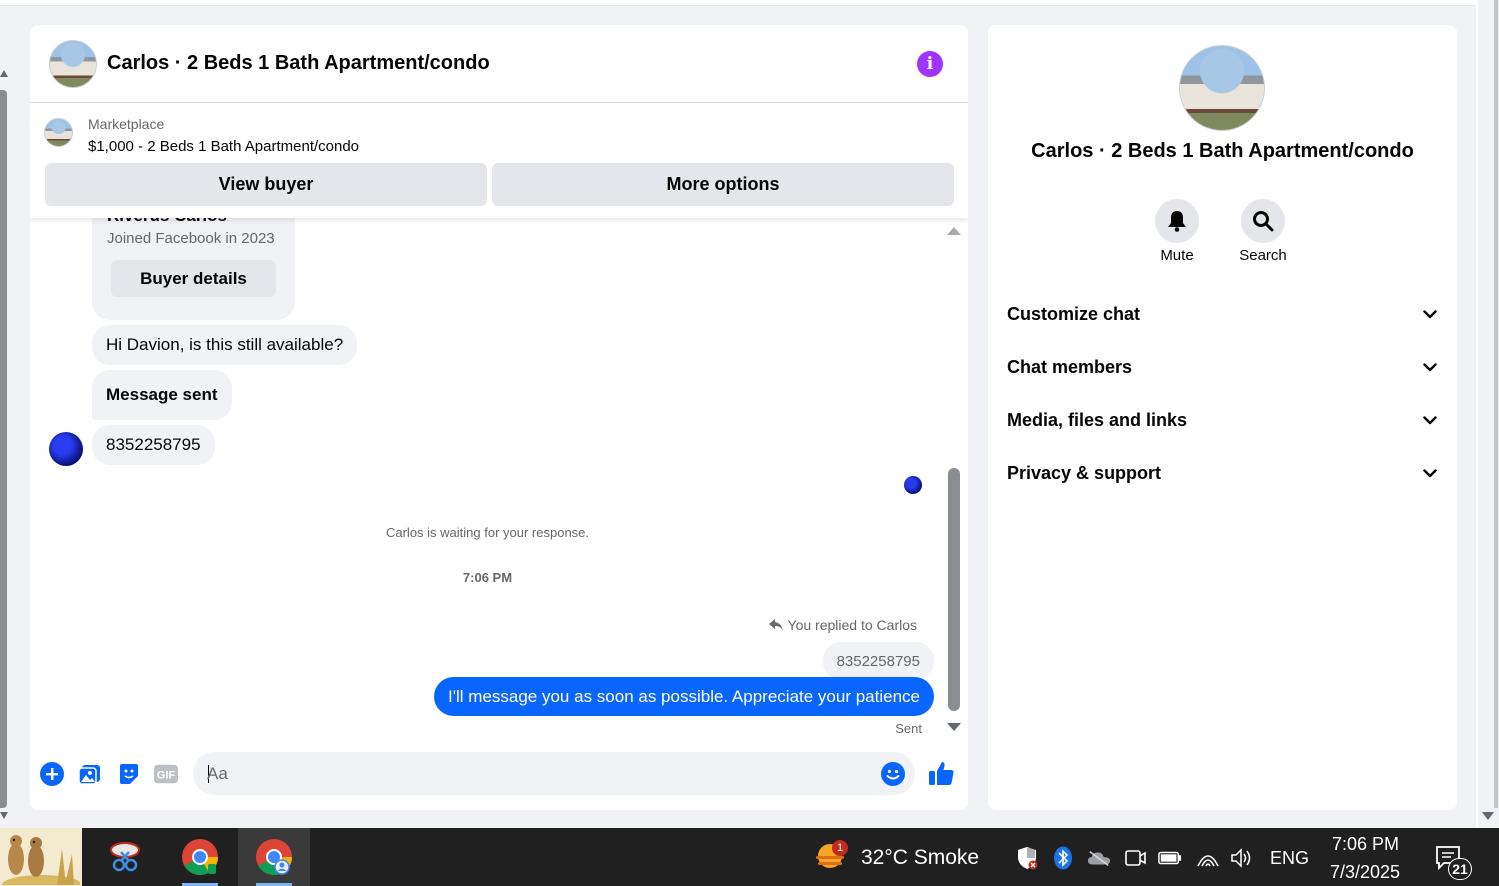 This screenshot has height=886, width=1499. What do you see at coordinates (913, 485) in the screenshot?
I see `seen-receipt-avatar` at bounding box center [913, 485].